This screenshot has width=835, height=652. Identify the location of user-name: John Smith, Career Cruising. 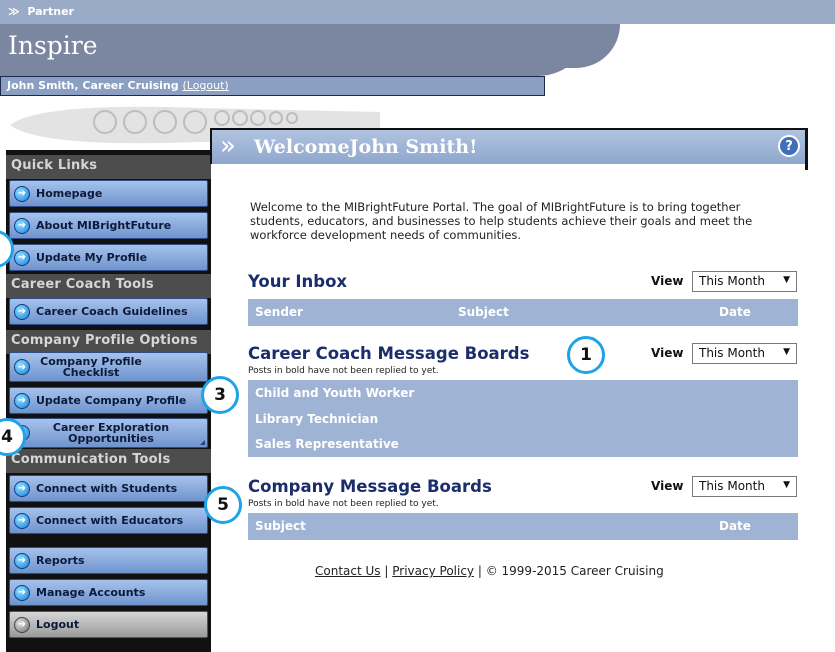
(93, 85).